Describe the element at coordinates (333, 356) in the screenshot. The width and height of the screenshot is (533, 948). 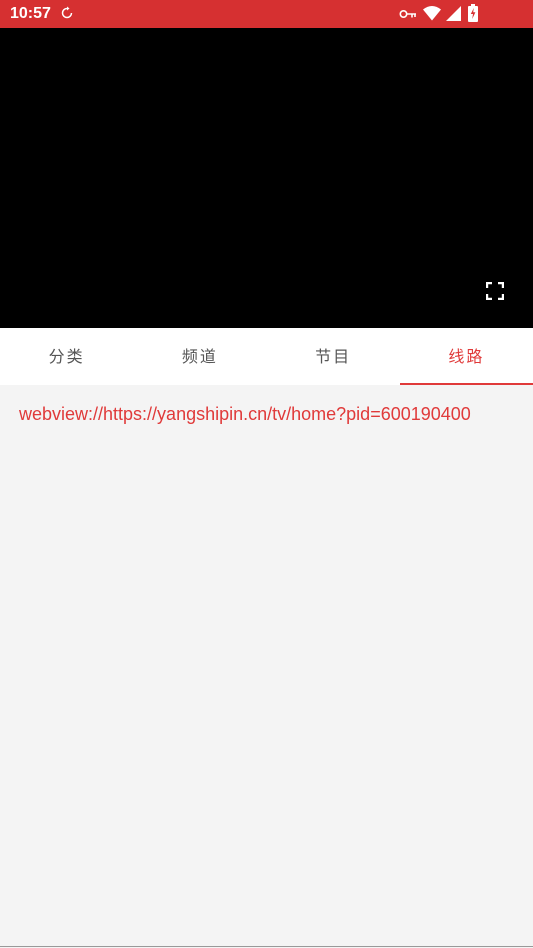
I see `tab-program: 节目` at that location.